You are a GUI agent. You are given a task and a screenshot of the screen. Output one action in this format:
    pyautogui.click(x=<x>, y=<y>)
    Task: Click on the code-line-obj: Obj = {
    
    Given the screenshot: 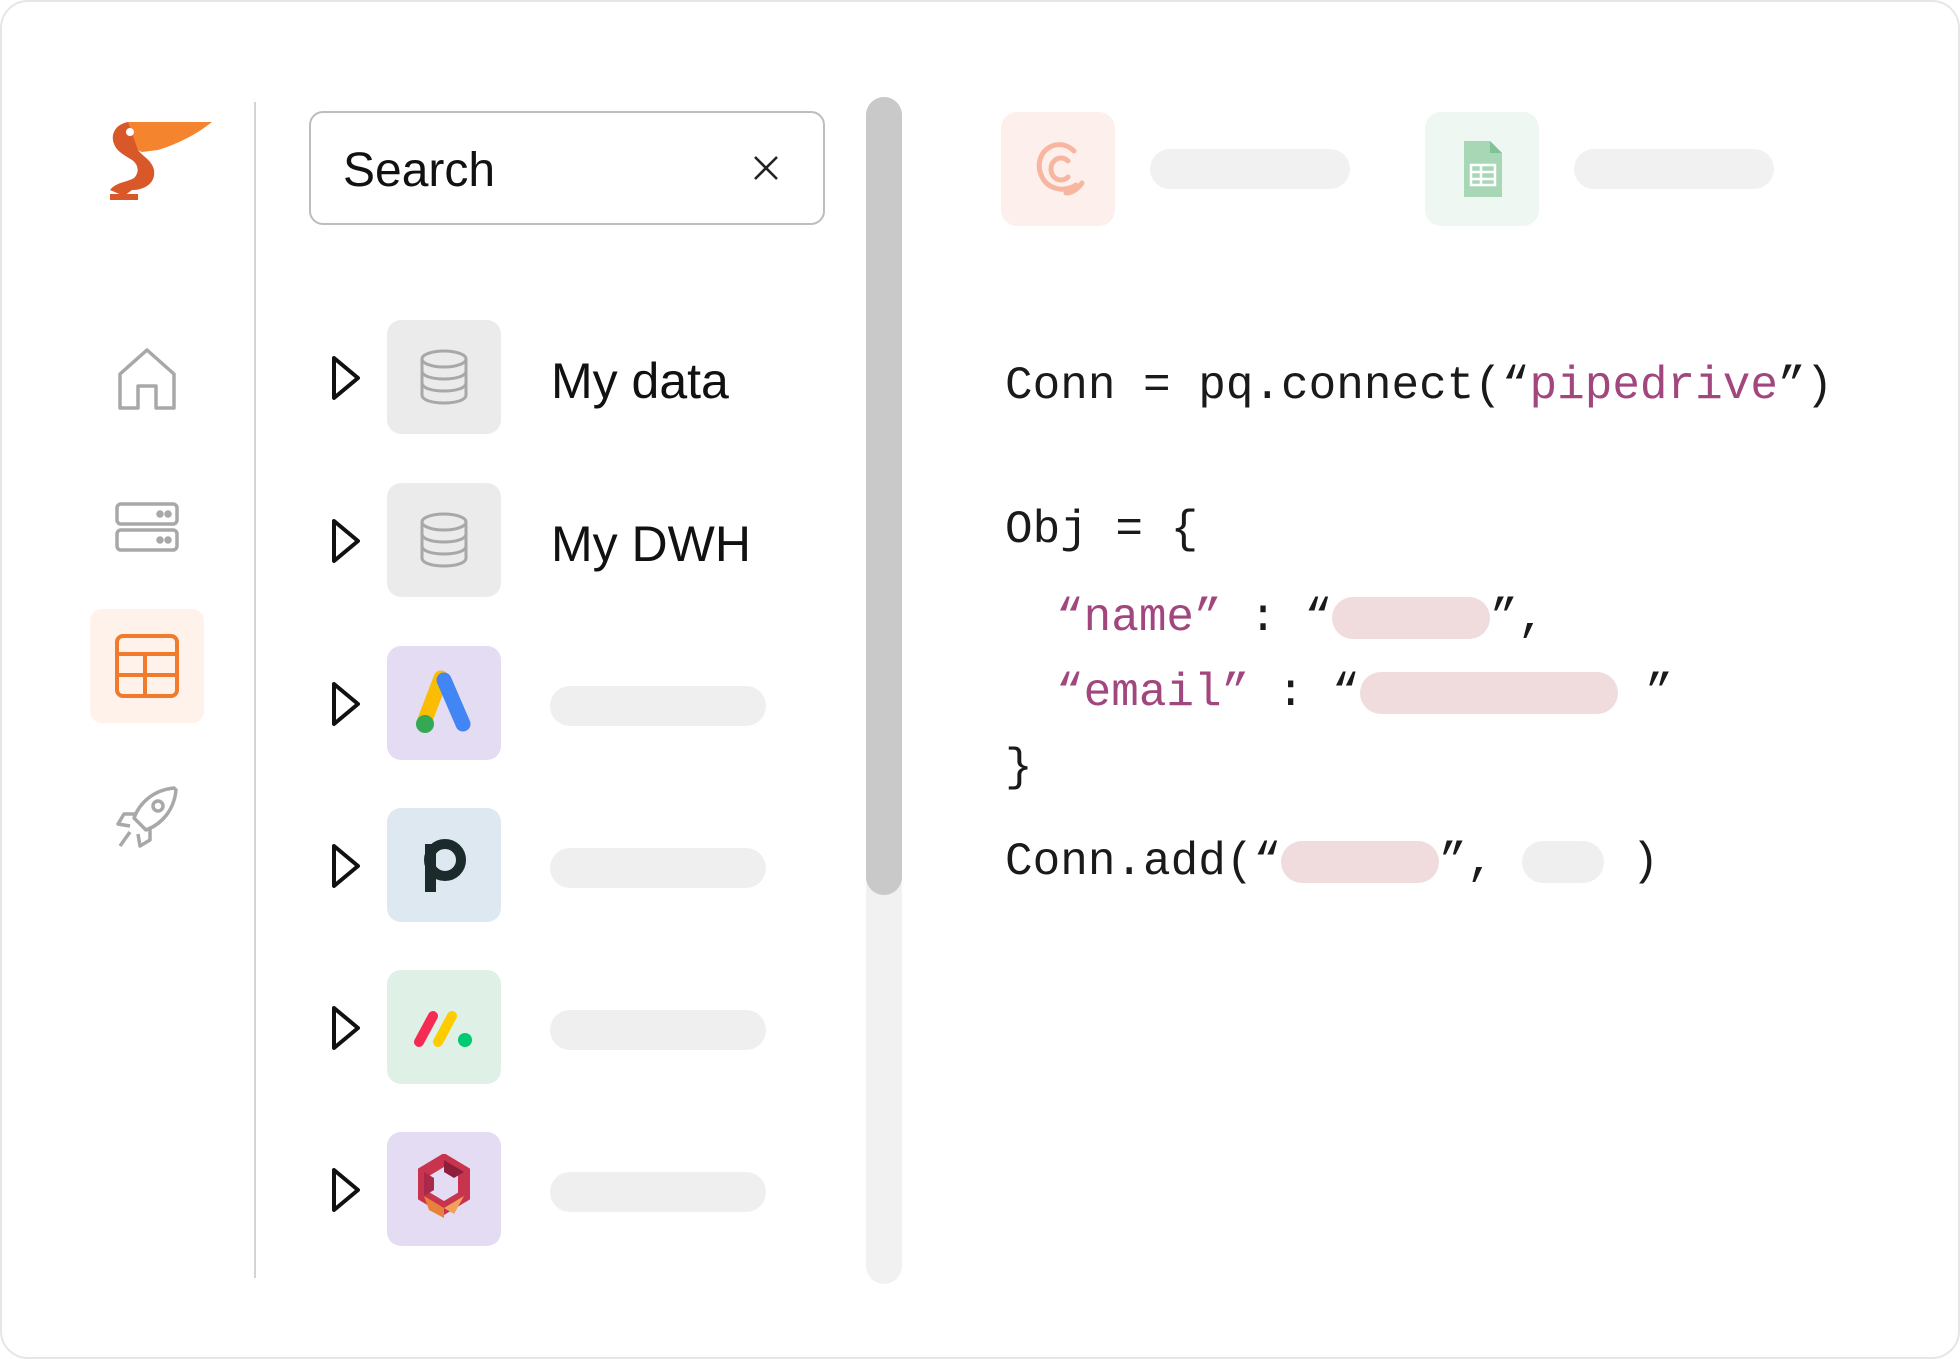 What is the action you would take?
    pyautogui.click(x=1102, y=530)
    